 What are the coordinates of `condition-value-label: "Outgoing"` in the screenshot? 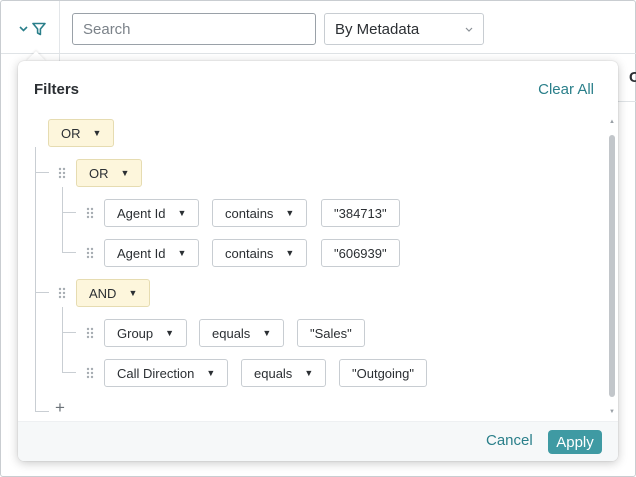 It's located at (383, 373).